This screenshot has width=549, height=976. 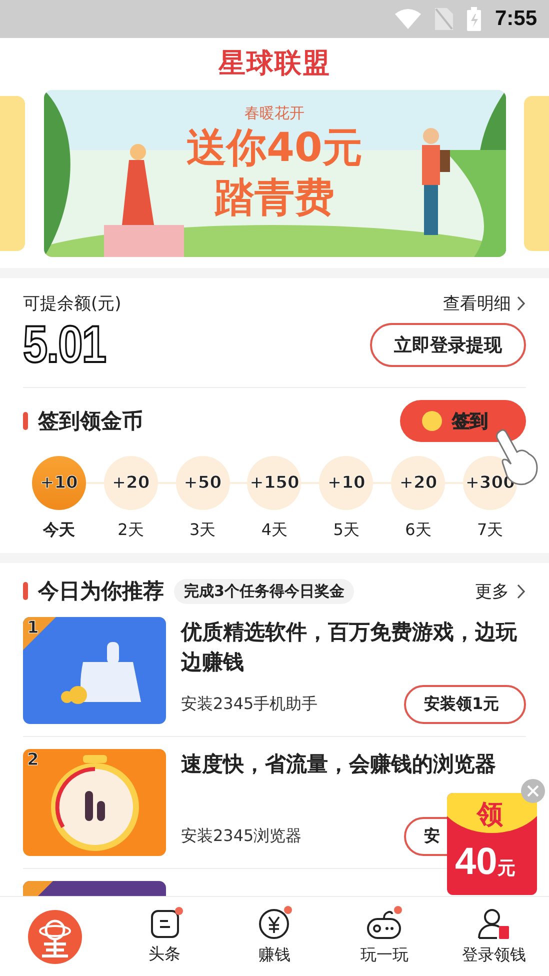 What do you see at coordinates (418, 530) in the screenshot?
I see `day-label: 6天` at bounding box center [418, 530].